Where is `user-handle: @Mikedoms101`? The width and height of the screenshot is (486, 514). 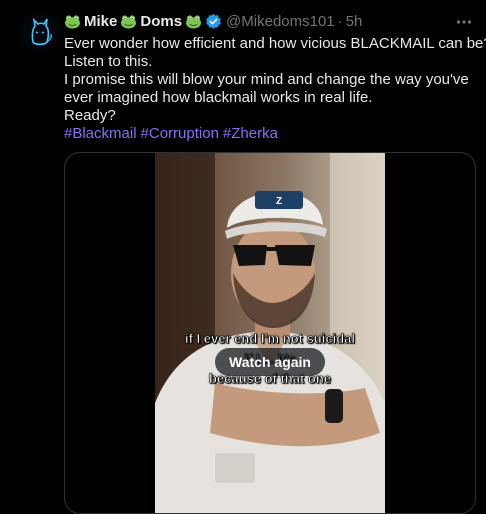
user-handle: @Mikedoms101 is located at coordinates (280, 21).